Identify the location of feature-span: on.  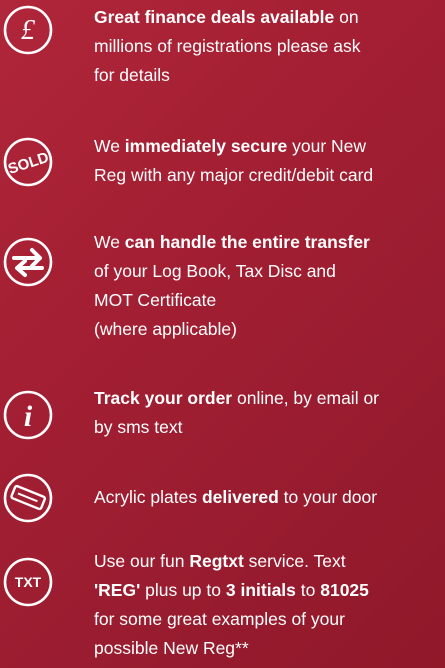
(346, 17).